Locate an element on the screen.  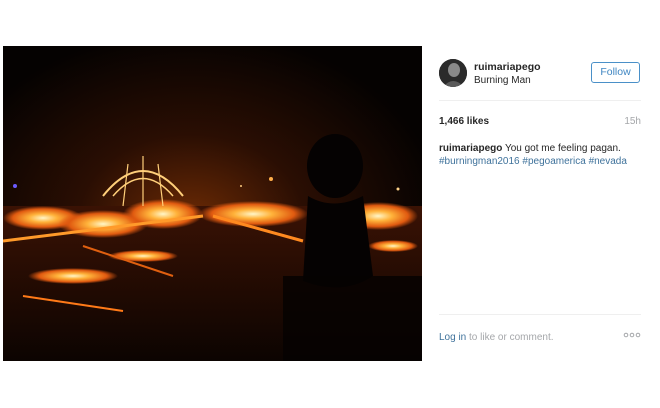
location: Burning Man is located at coordinates (502, 80).